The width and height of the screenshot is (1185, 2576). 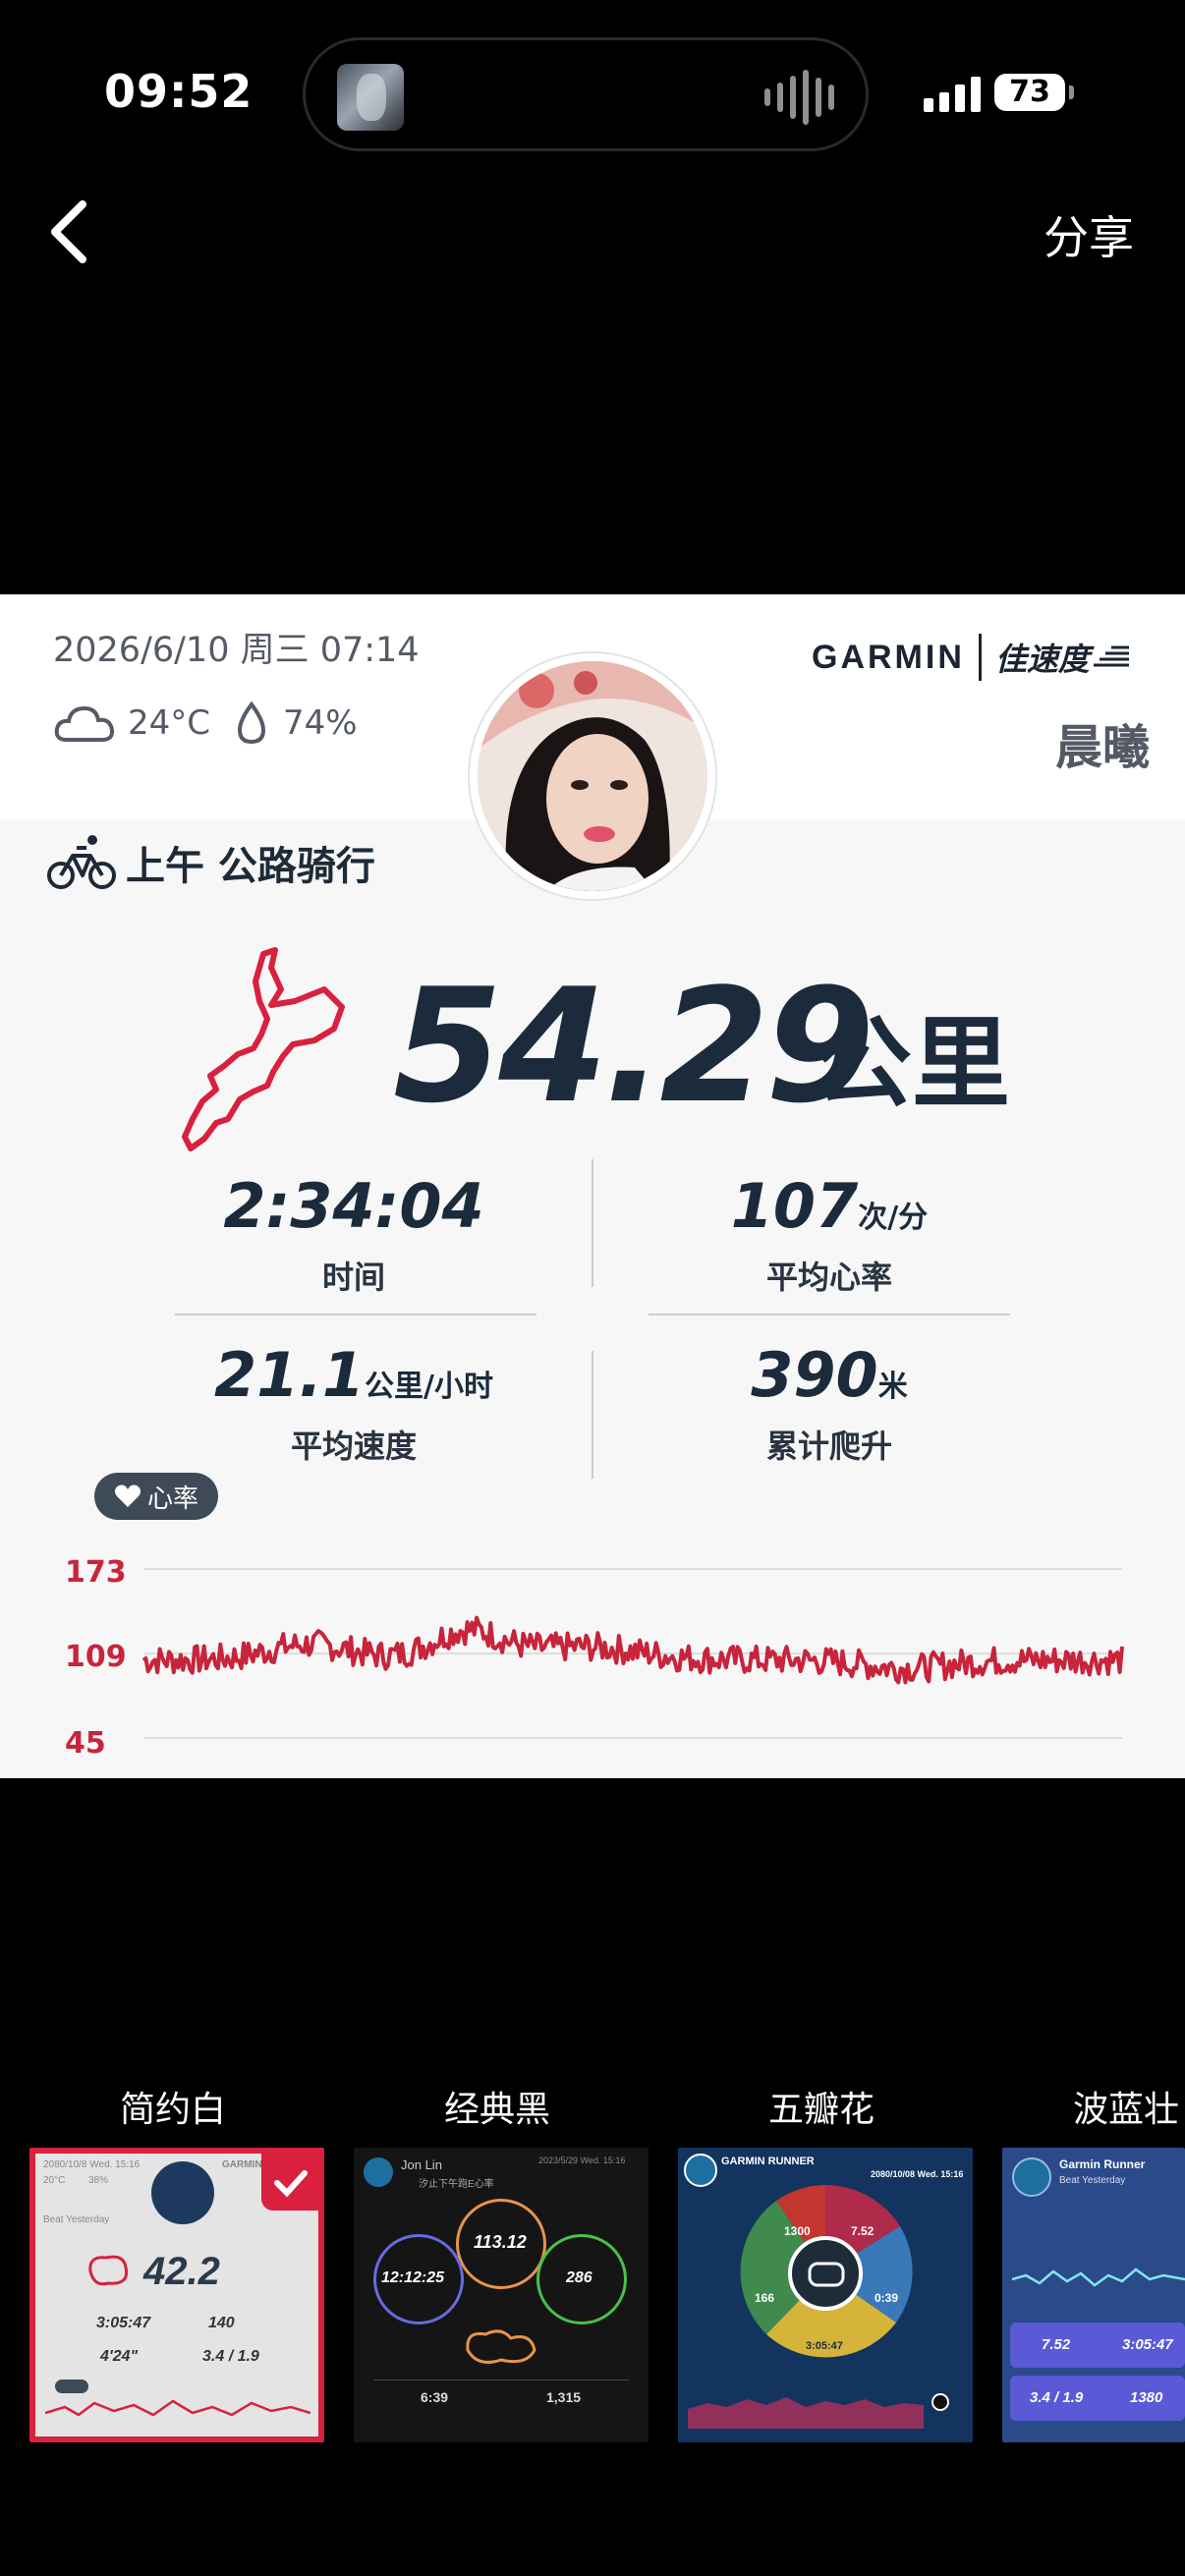 I want to click on preview-brand: GARMIN, so click(x=242, y=2164).